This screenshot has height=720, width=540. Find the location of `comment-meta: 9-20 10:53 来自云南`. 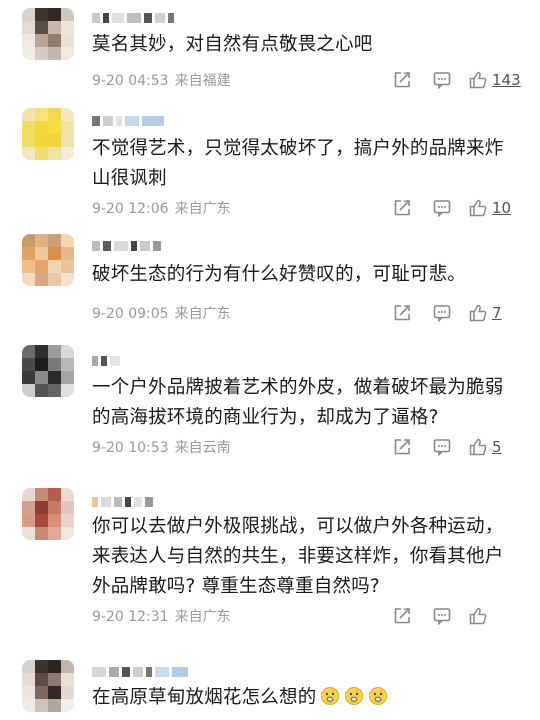

comment-meta: 9-20 10:53 来自云南 is located at coordinates (161, 447).